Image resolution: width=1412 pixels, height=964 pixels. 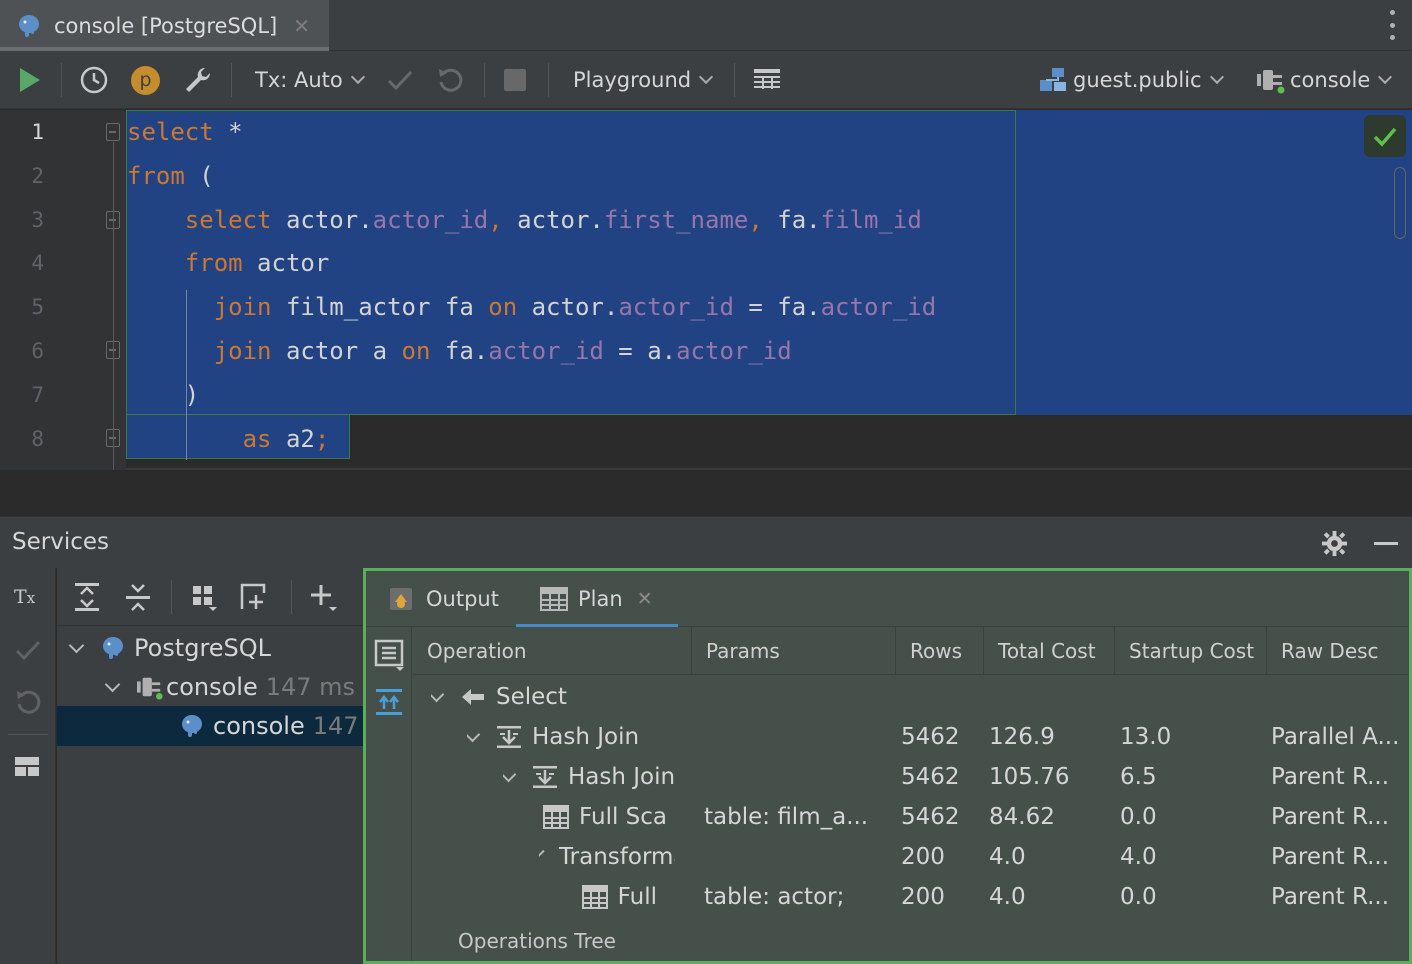 What do you see at coordinates (113, 132) in the screenshot?
I see `fold-marker` at bounding box center [113, 132].